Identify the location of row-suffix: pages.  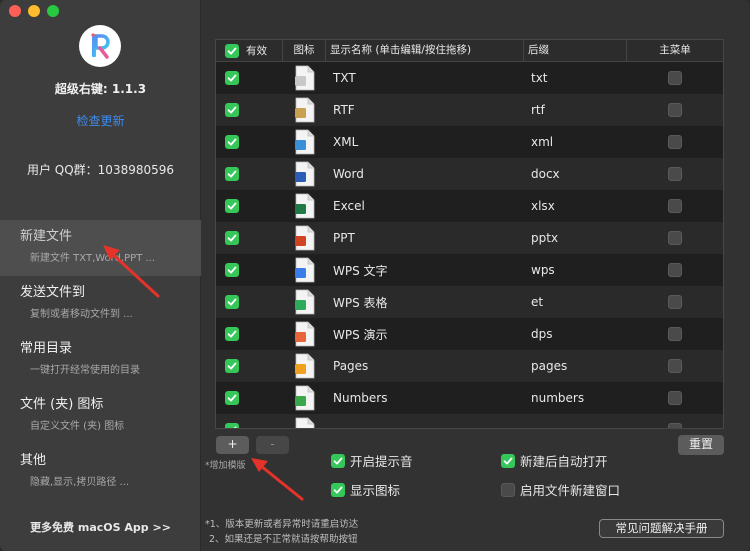
(575, 366).